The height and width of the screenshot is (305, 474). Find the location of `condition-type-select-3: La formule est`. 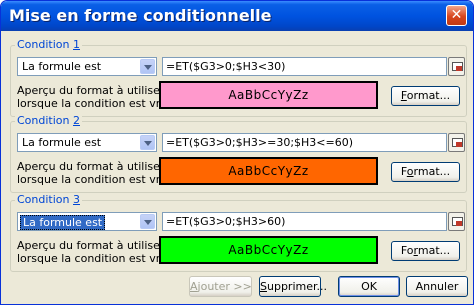

condition-type-select-3: La formule est is located at coordinates (87, 221).